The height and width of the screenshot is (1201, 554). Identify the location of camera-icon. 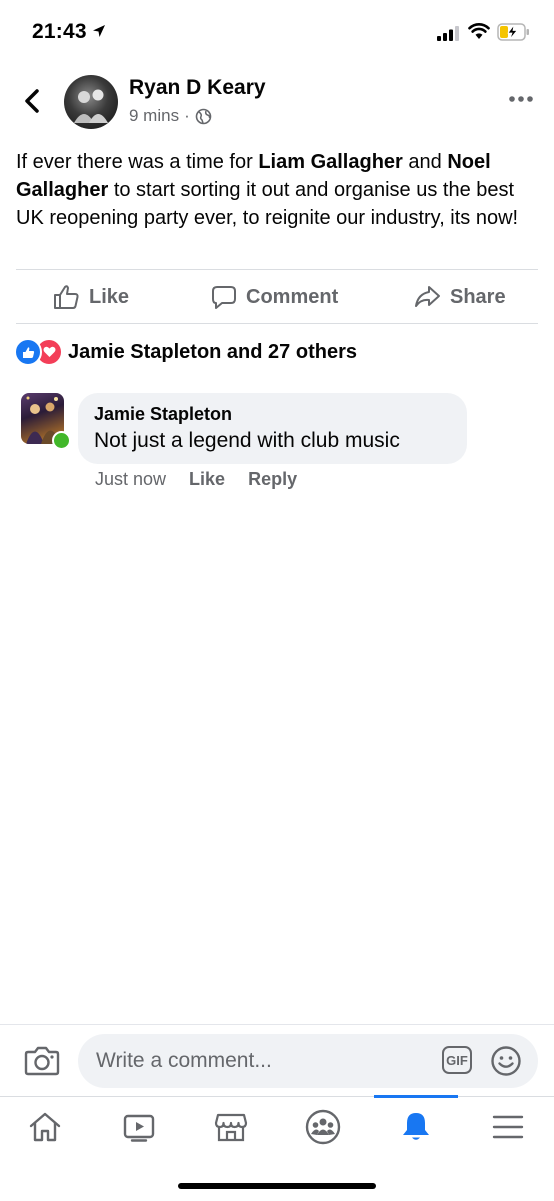
(42, 1060).